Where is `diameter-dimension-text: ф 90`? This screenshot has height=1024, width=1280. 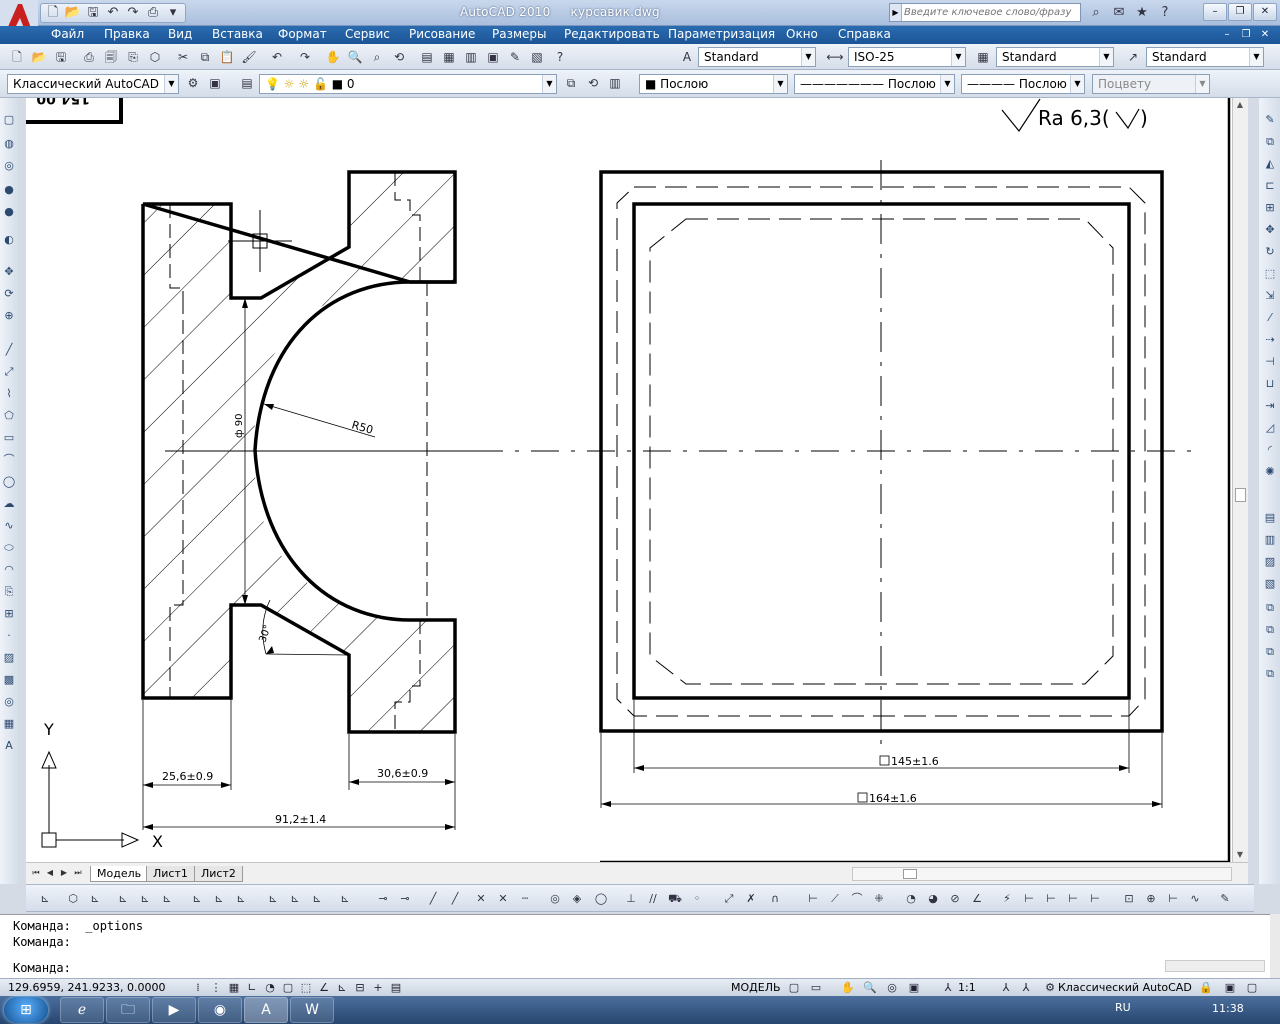 diameter-dimension-text: ф 90 is located at coordinates (239, 426).